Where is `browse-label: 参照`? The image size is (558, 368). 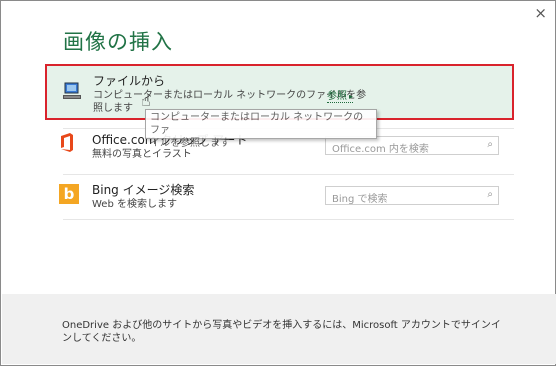
browse-label: 参照 is located at coordinates (337, 96).